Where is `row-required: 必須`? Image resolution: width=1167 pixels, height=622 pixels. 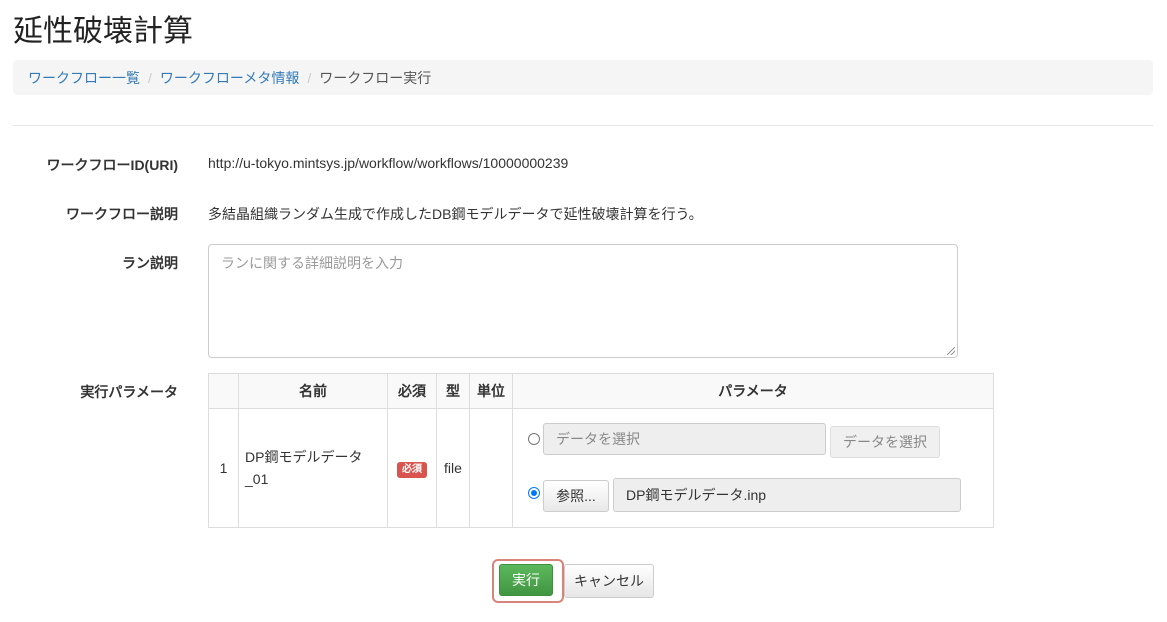
row-required: 必須 is located at coordinates (412, 468).